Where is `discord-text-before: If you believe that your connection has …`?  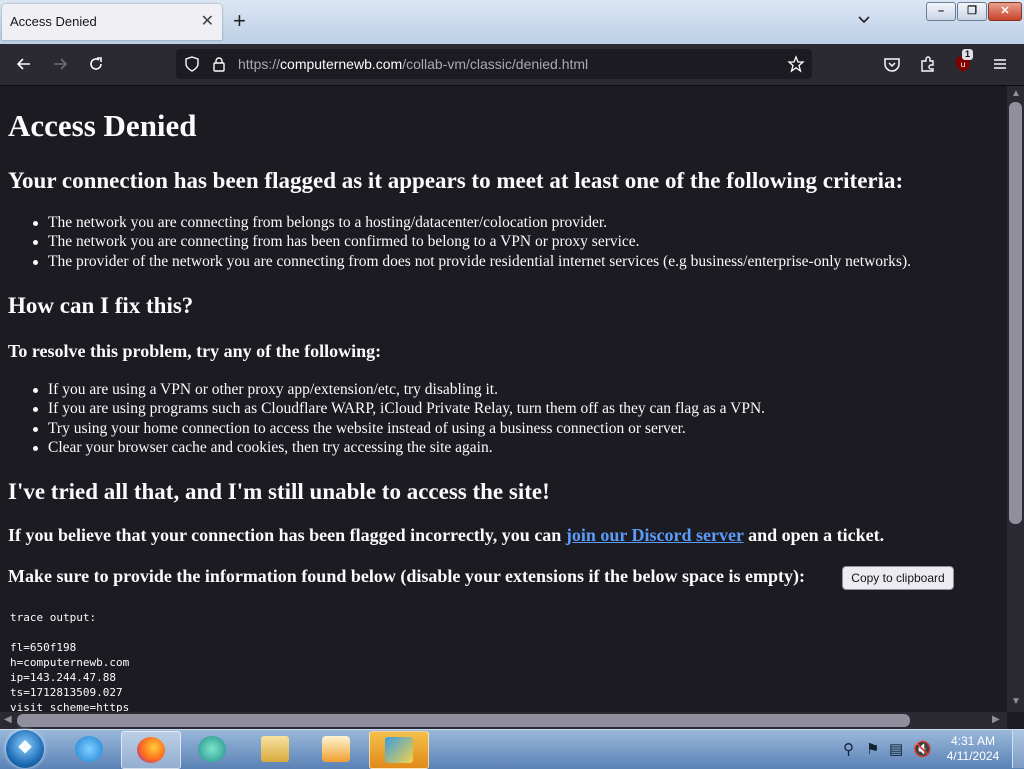
discord-text-before: If you believe that your connection has … is located at coordinates (287, 535).